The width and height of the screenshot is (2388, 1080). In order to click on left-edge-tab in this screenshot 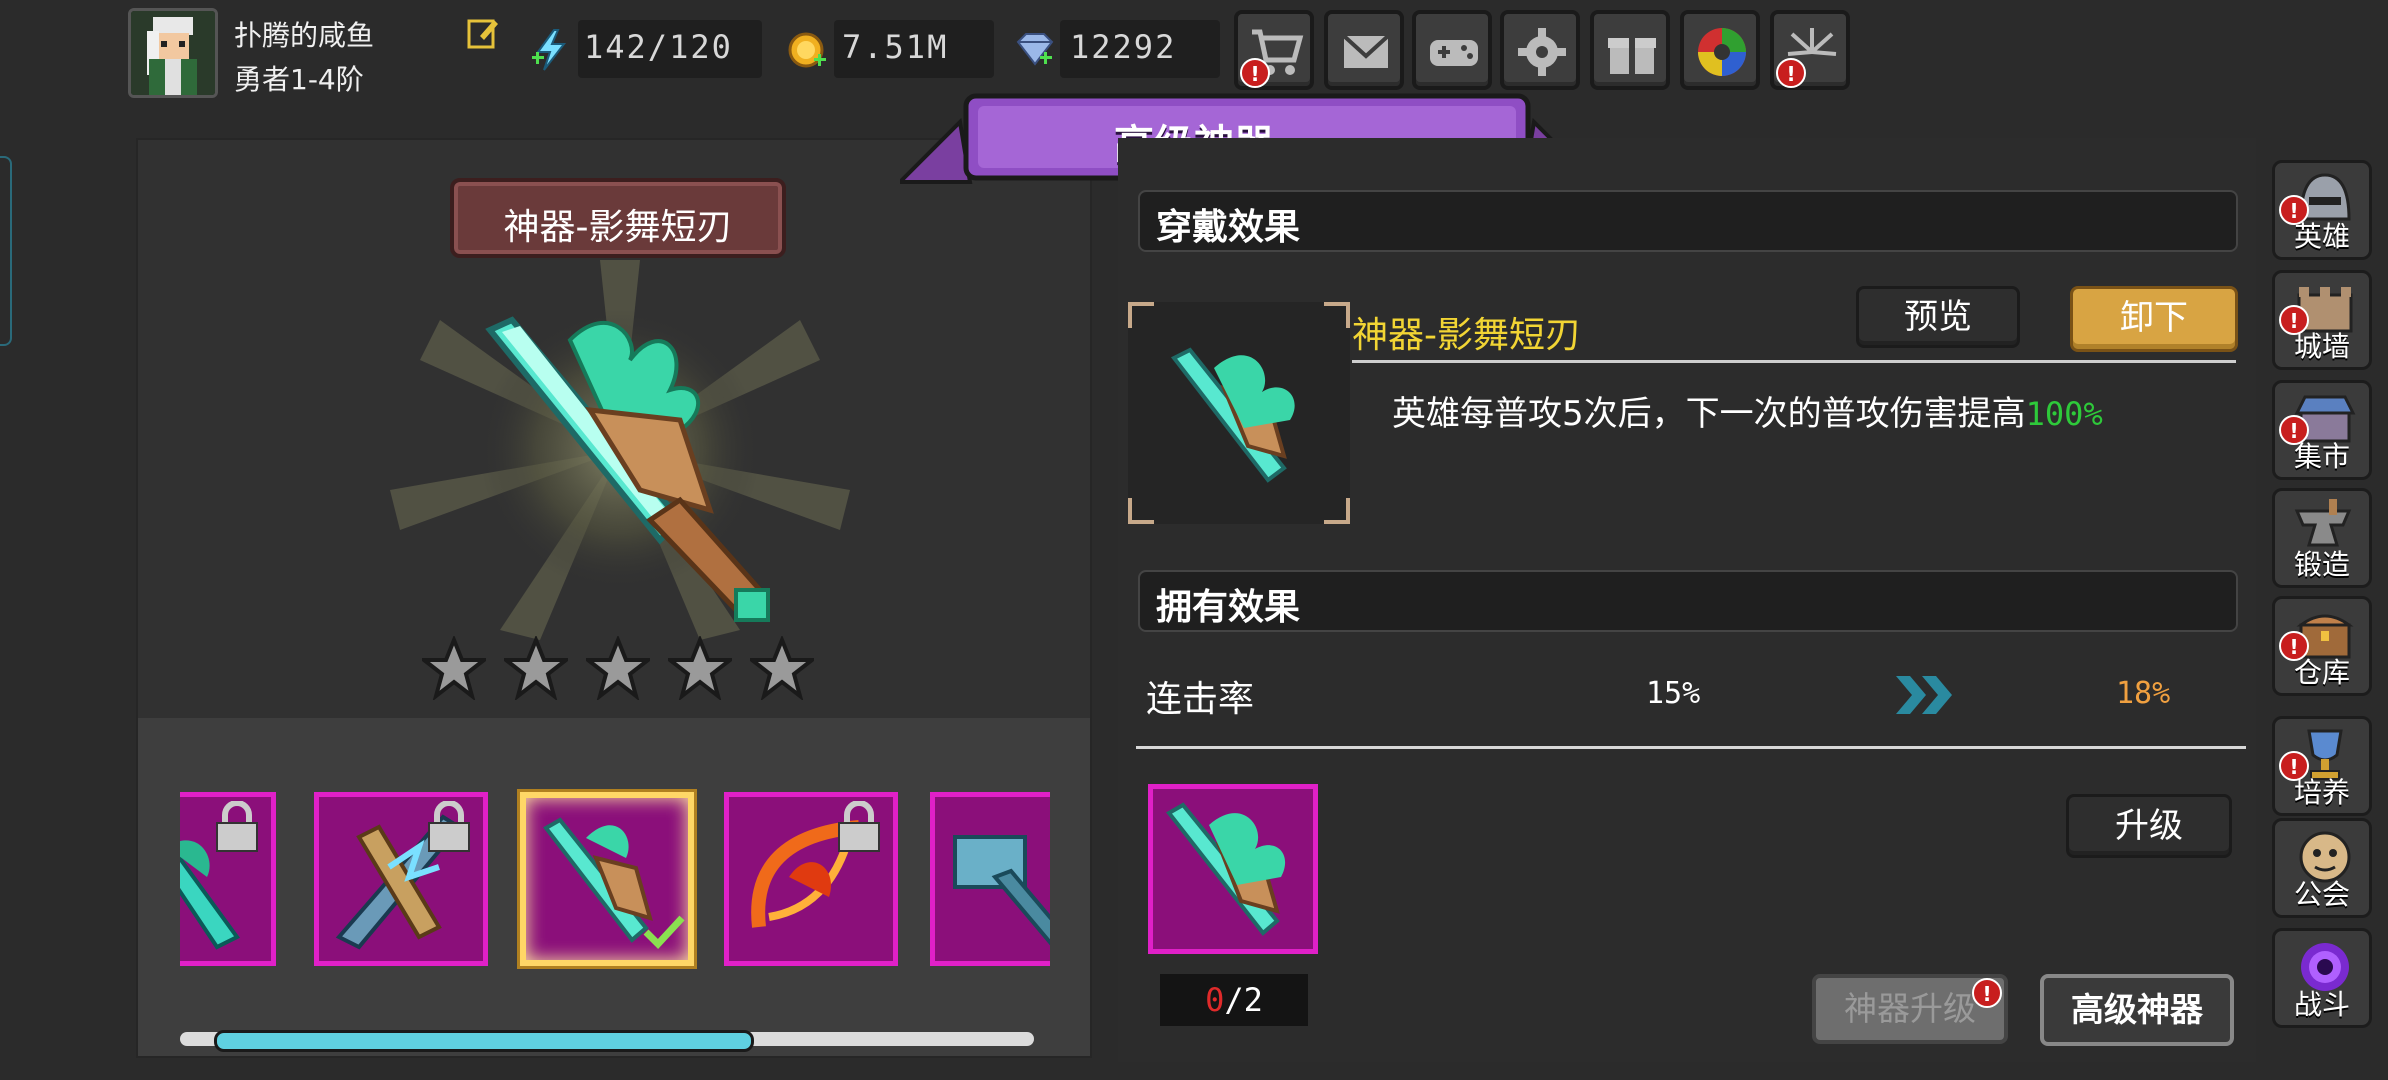, I will do `click(6, 251)`.